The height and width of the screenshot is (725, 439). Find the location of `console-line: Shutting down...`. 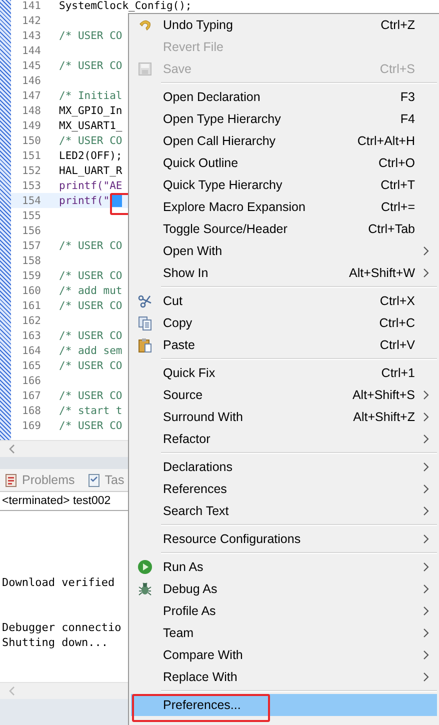

console-line: Shutting down... is located at coordinates (55, 642).